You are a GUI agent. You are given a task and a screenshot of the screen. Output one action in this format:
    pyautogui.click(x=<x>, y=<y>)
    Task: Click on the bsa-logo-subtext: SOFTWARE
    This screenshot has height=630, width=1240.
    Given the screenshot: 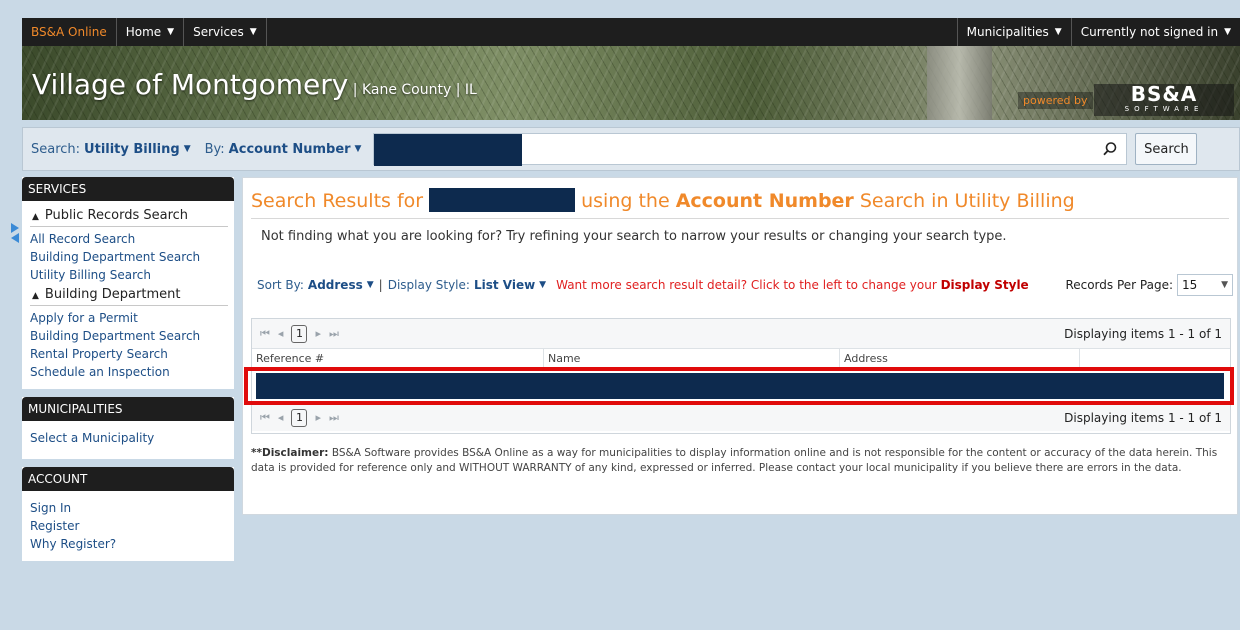 What is the action you would take?
    pyautogui.click(x=1164, y=109)
    